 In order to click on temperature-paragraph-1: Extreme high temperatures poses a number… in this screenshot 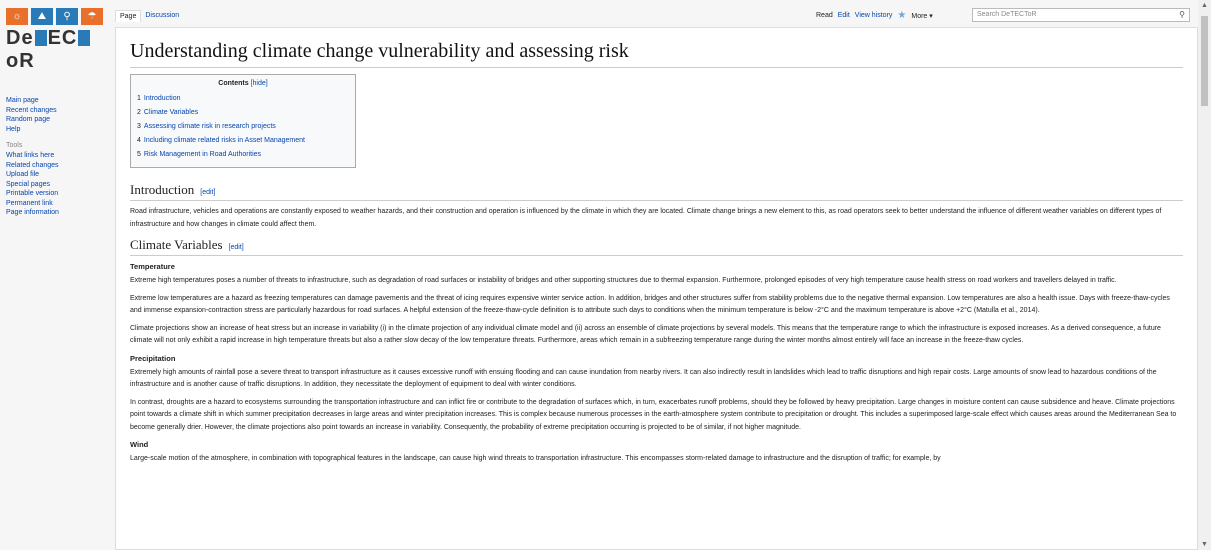, I will do `click(623, 280)`.